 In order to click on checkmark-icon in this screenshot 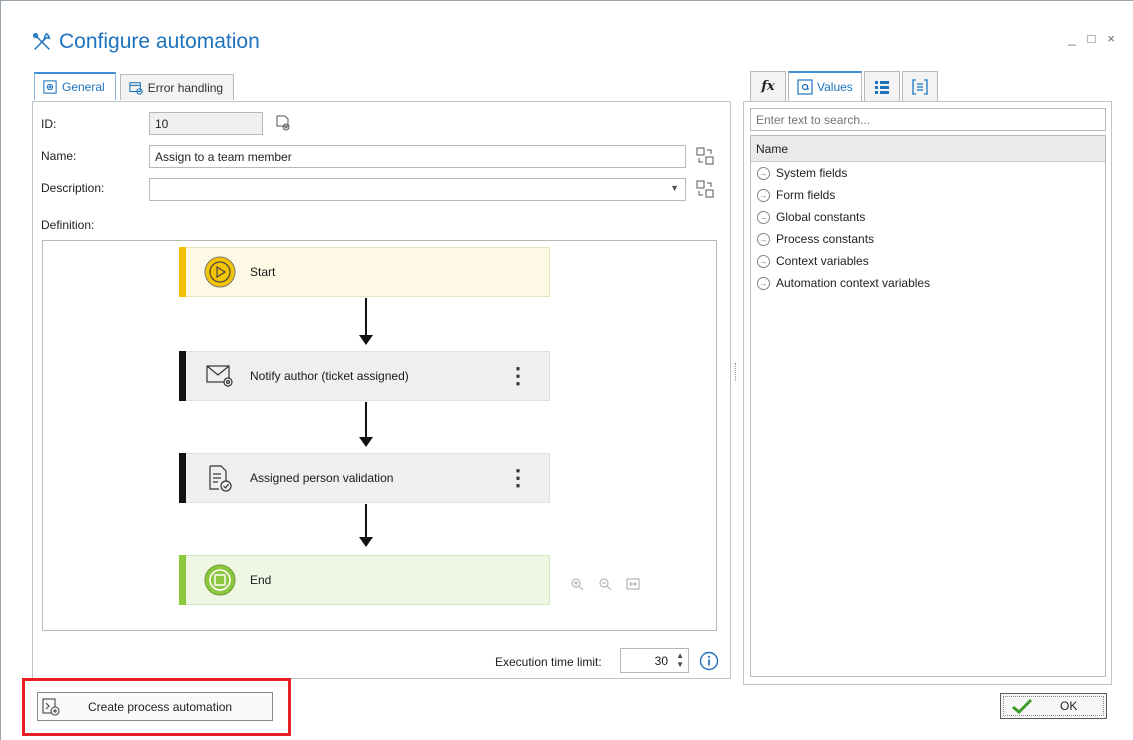, I will do `click(1022, 706)`.